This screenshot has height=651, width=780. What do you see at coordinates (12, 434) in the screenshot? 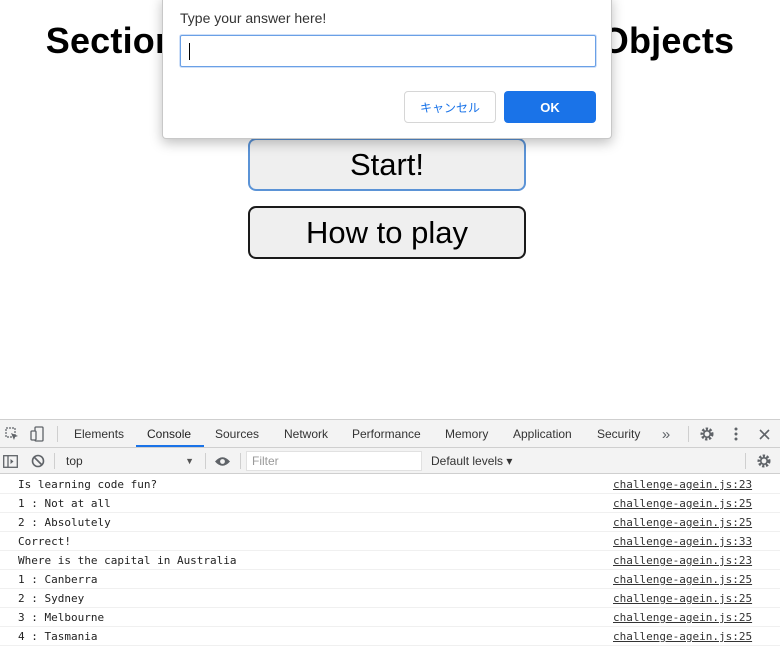
I see `inspect-element-icon` at bounding box center [12, 434].